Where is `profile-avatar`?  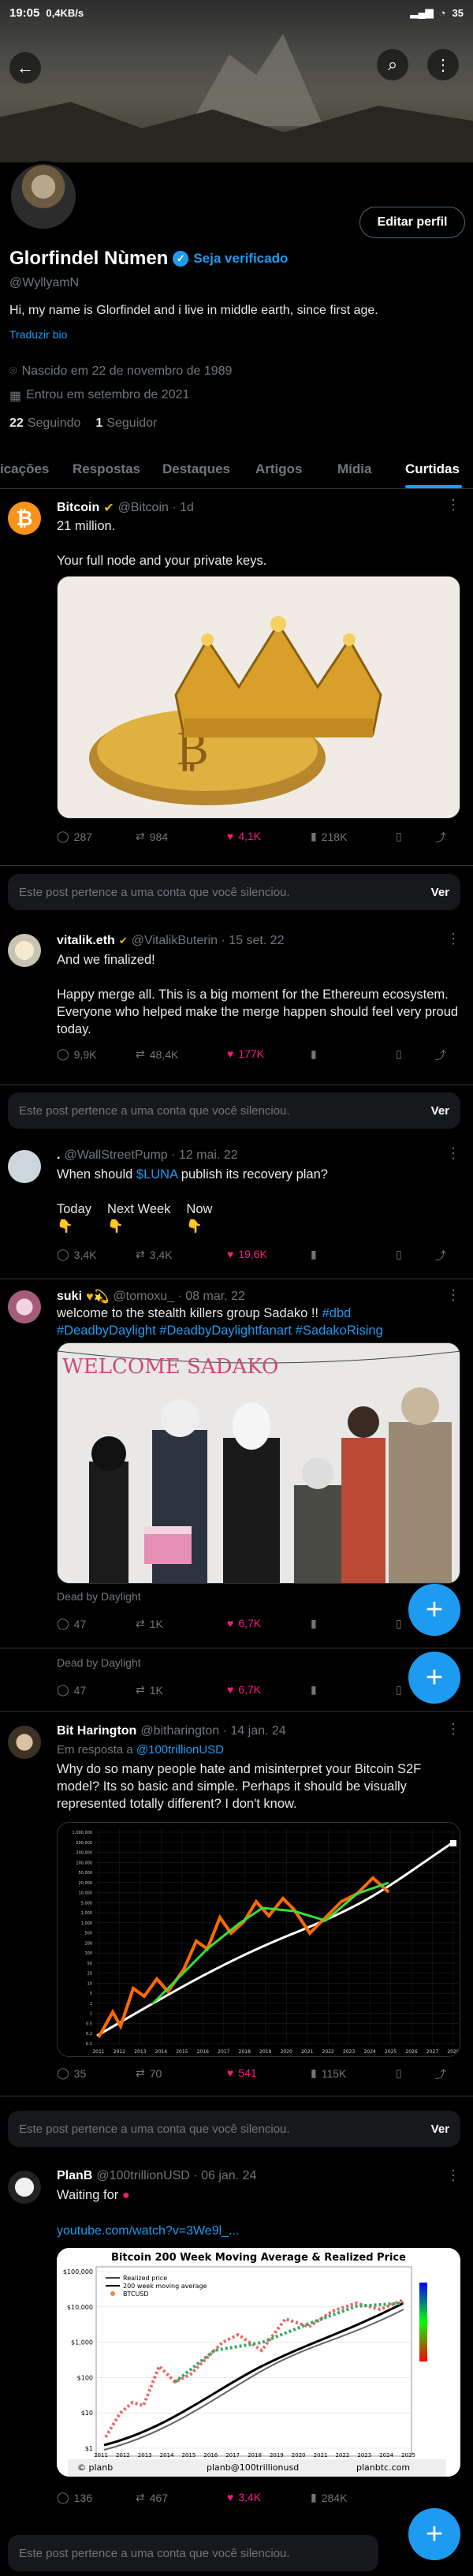 profile-avatar is located at coordinates (43, 196).